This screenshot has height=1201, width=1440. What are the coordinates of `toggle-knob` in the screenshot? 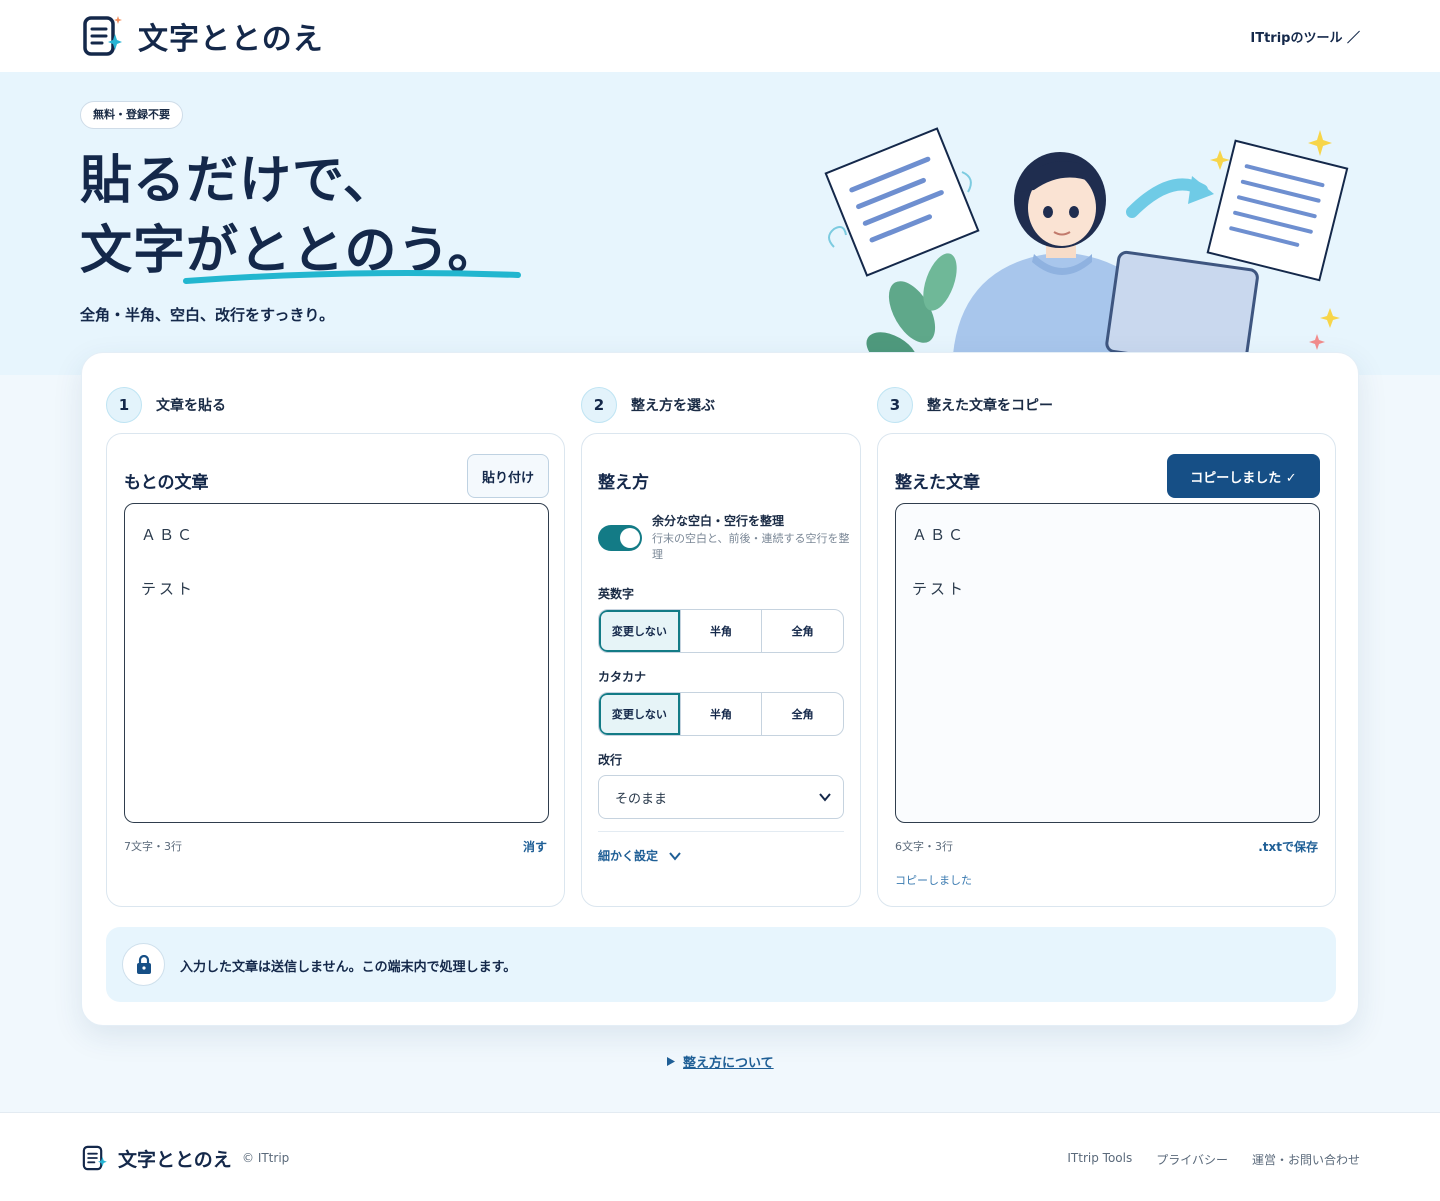 It's located at (630, 538).